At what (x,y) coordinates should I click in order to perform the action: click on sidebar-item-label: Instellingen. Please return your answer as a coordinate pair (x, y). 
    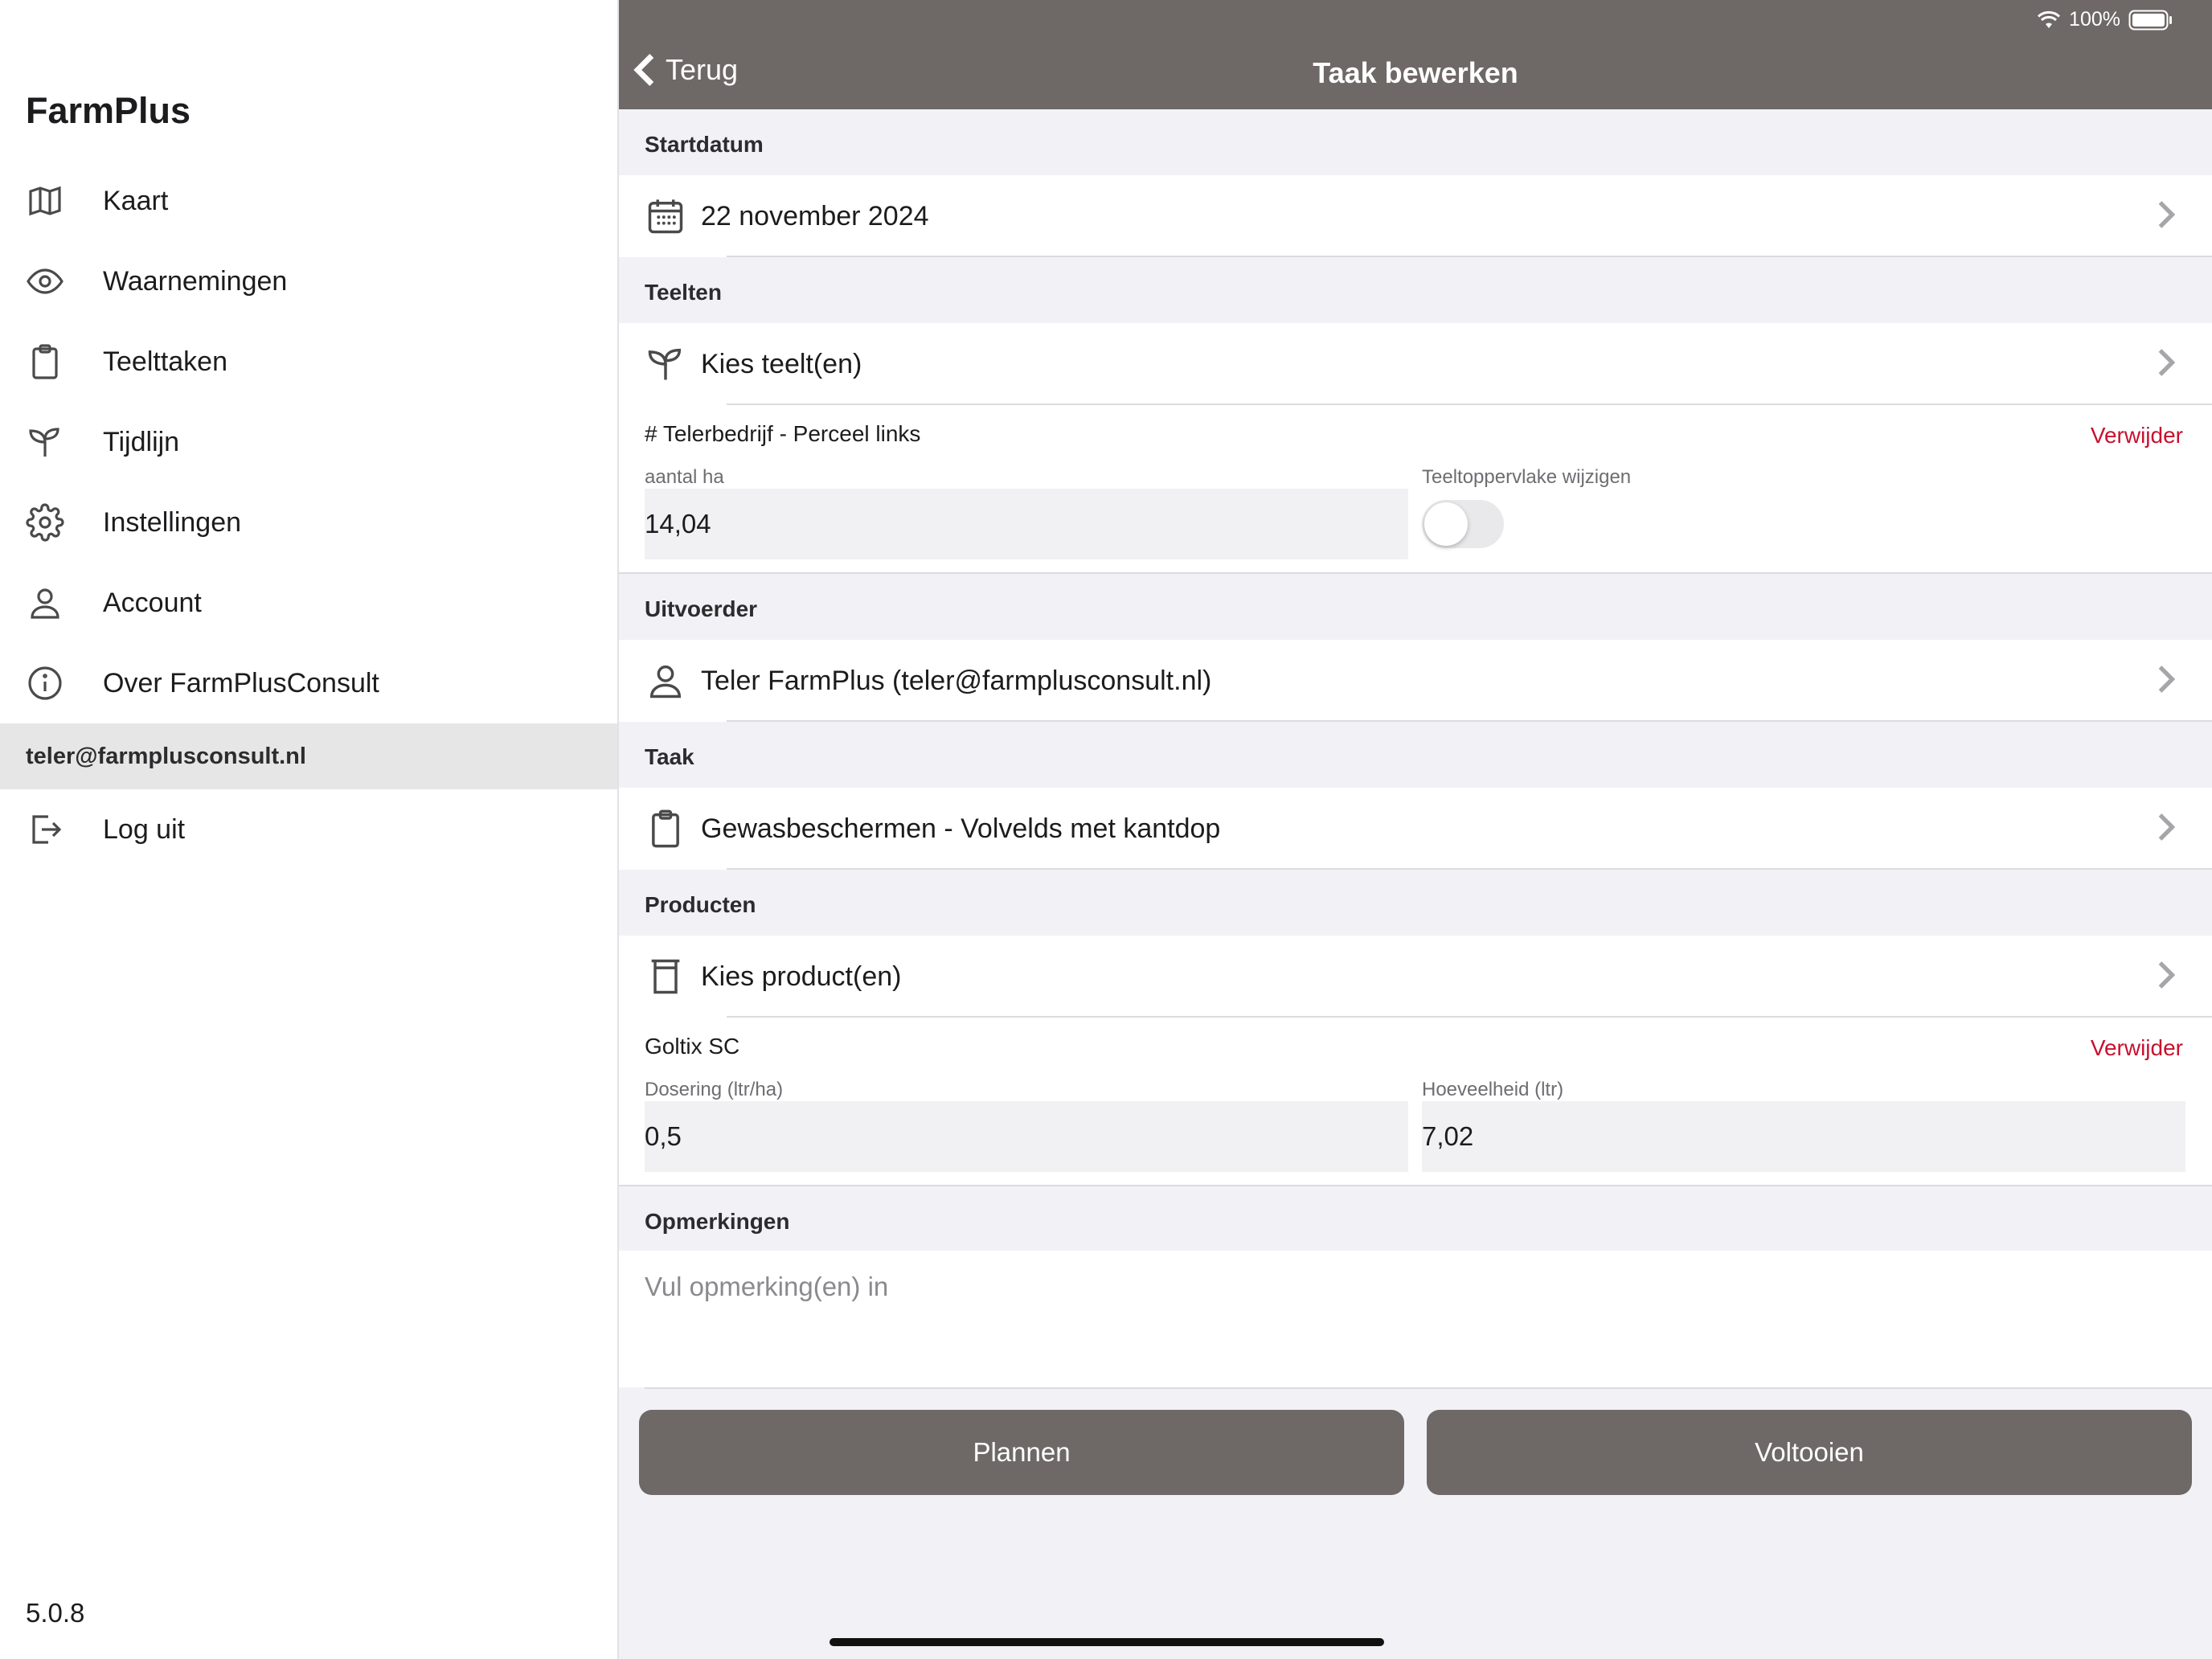
    Looking at the image, I should click on (172, 522).